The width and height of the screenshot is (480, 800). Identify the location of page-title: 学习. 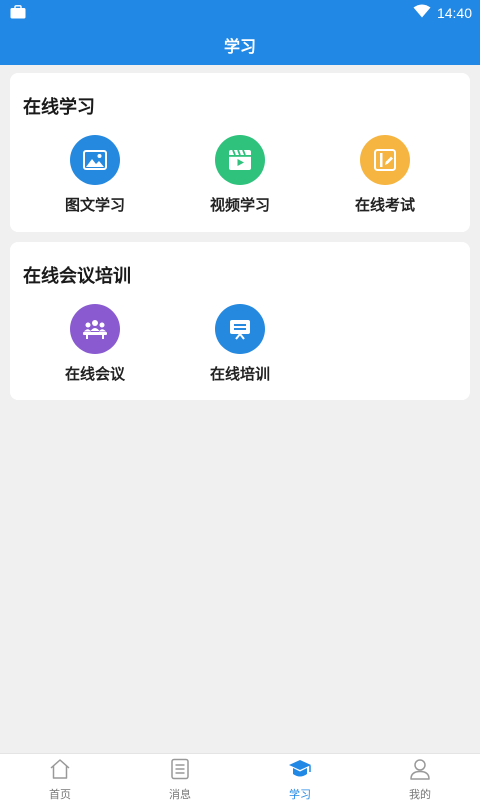
(239, 46).